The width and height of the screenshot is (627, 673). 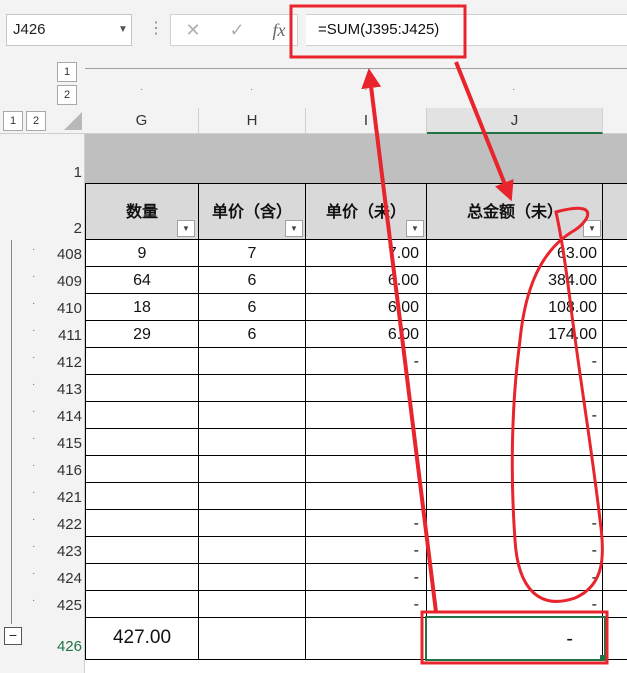 What do you see at coordinates (484, 131) in the screenshot?
I see `arrow-to-total-header` at bounding box center [484, 131].